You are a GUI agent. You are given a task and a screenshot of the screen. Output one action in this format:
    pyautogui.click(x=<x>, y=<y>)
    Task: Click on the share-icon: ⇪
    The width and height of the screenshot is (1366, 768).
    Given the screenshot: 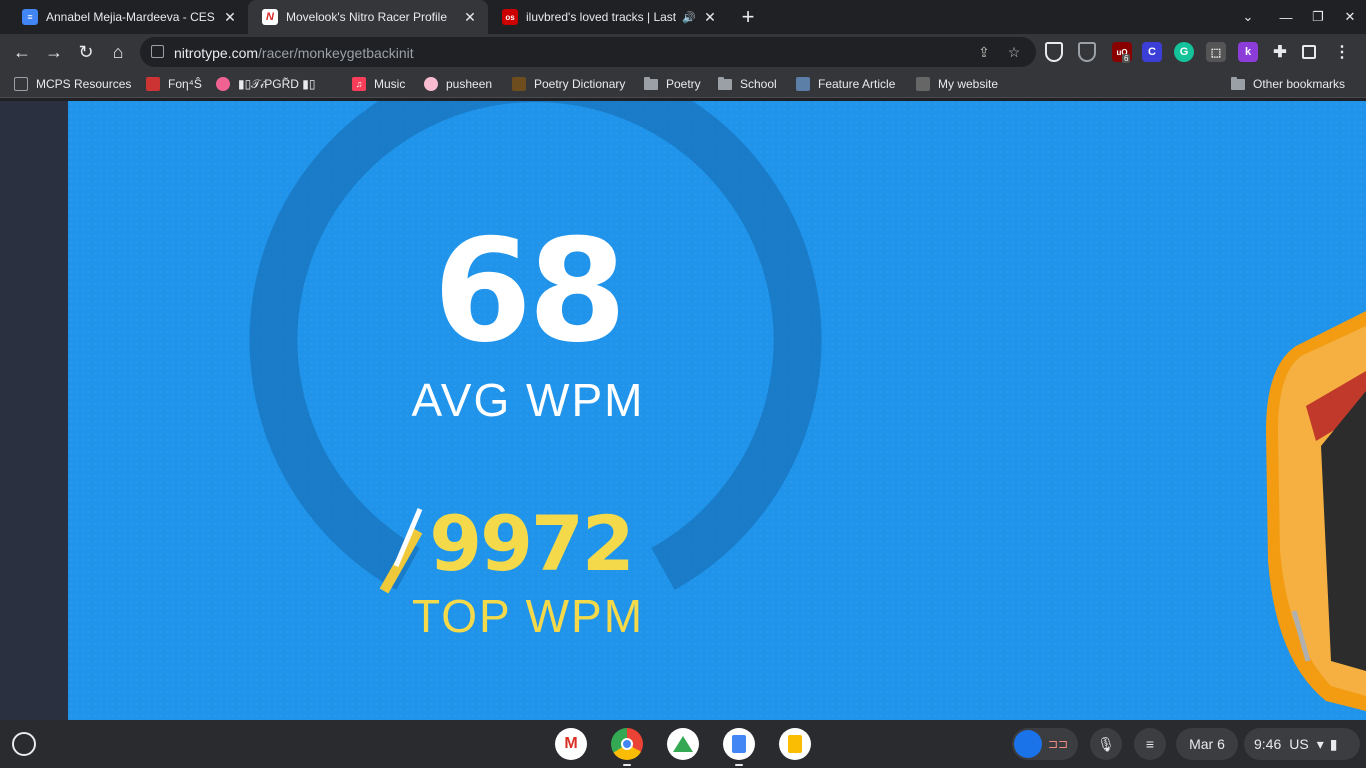 What is the action you would take?
    pyautogui.click(x=984, y=52)
    